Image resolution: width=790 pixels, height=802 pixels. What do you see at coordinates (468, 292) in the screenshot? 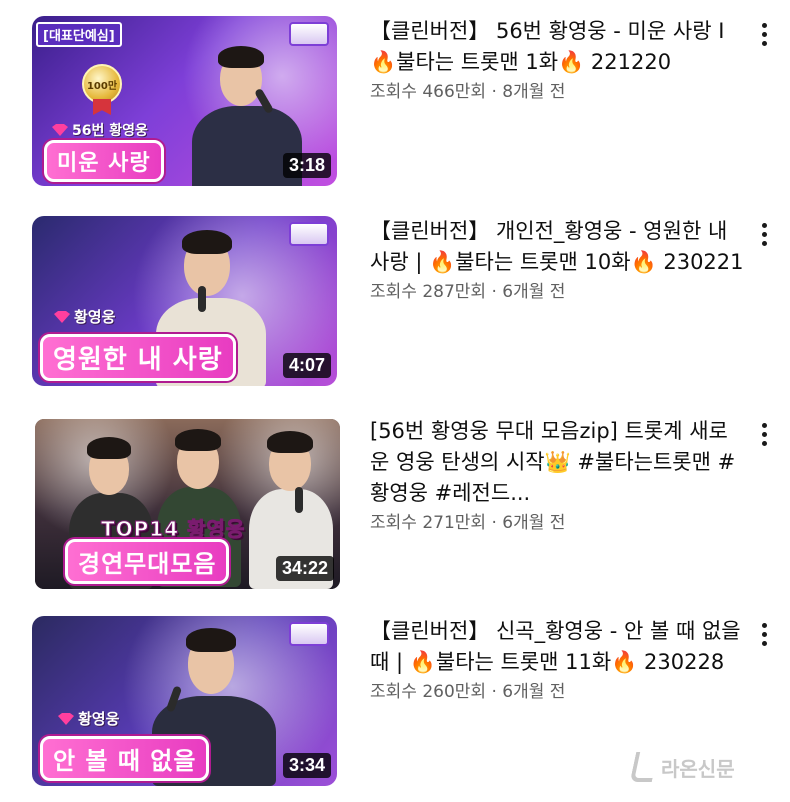
I see `video-meta: 조회수 287만회 · 6개월 전` at bounding box center [468, 292].